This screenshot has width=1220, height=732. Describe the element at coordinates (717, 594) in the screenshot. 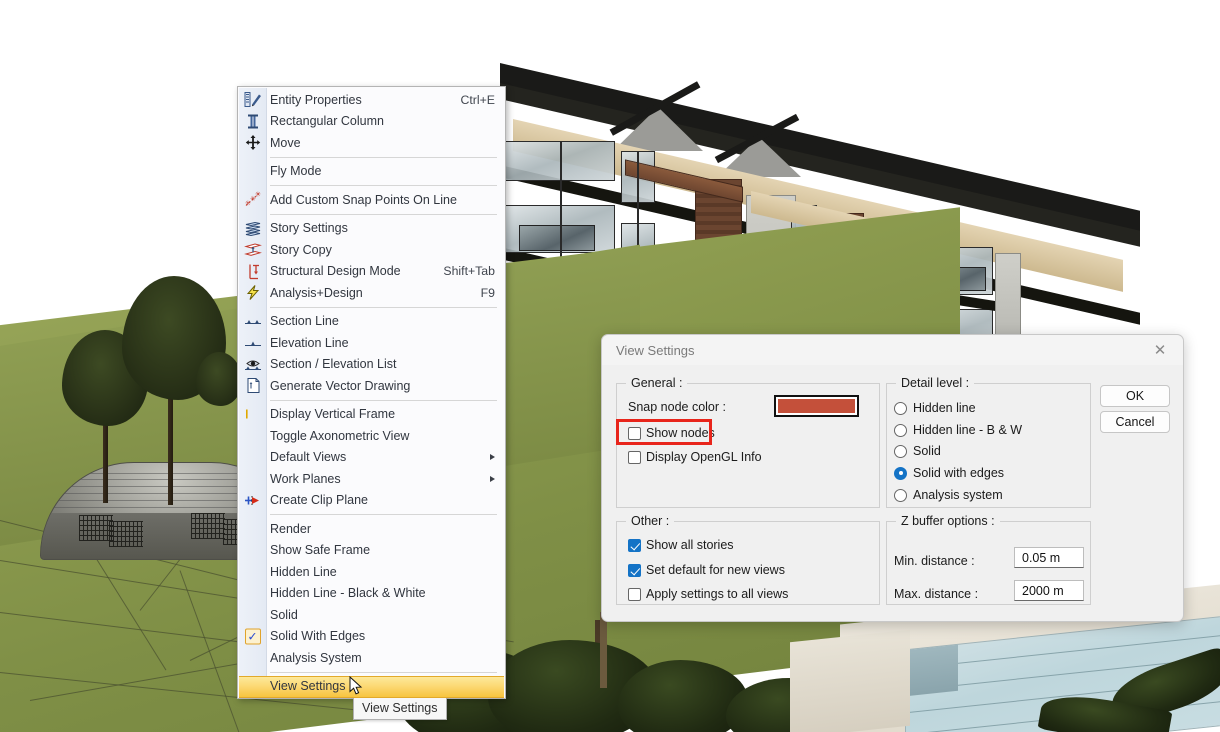

I see `apply-settings-to-all-views-label: Apply settings to all views` at that location.